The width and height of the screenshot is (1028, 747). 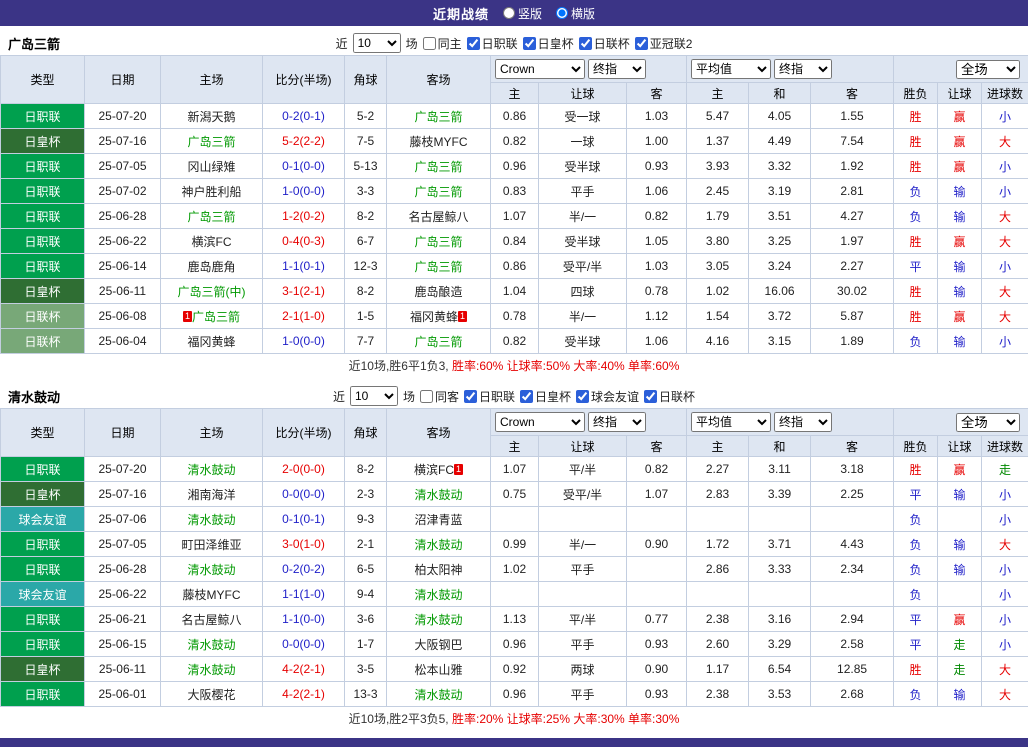 I want to click on match-date: 25-06-14, so click(x=123, y=266).